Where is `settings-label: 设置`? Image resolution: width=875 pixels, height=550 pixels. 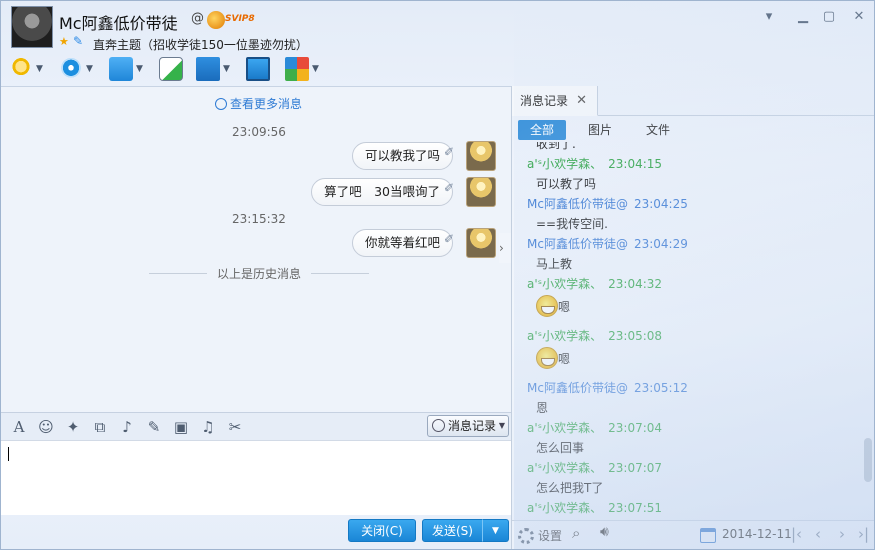
settings-label: 设置 is located at coordinates (550, 535).